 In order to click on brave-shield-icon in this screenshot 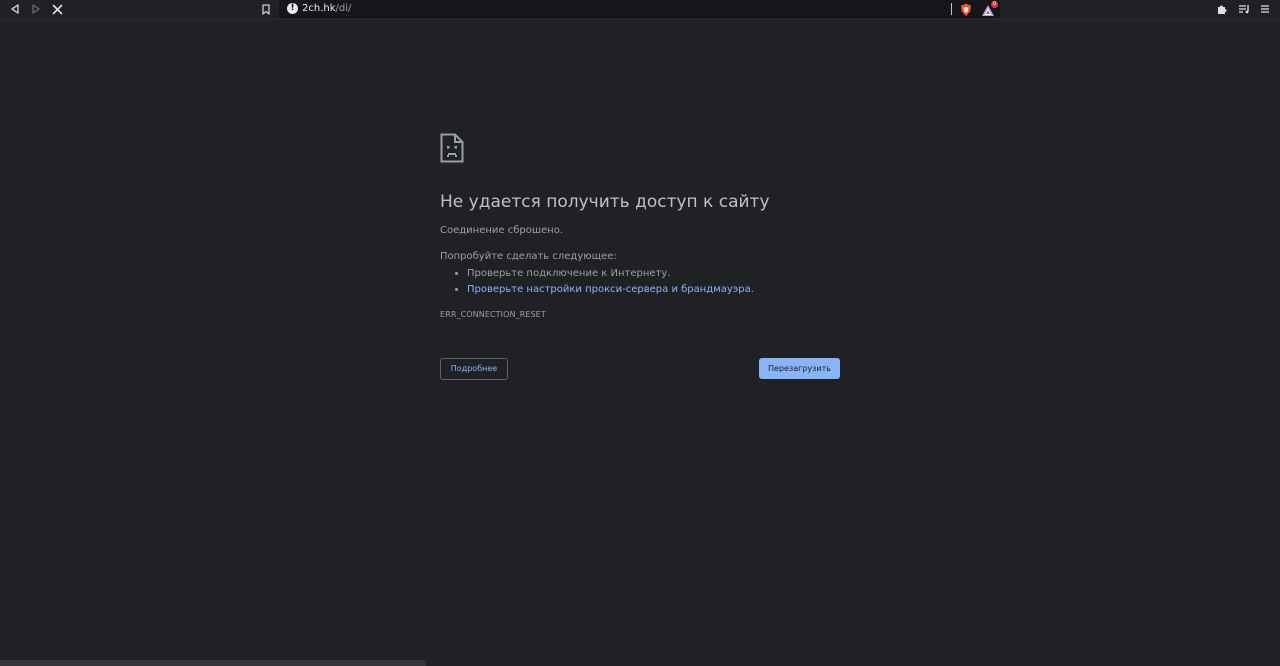, I will do `click(966, 9)`.